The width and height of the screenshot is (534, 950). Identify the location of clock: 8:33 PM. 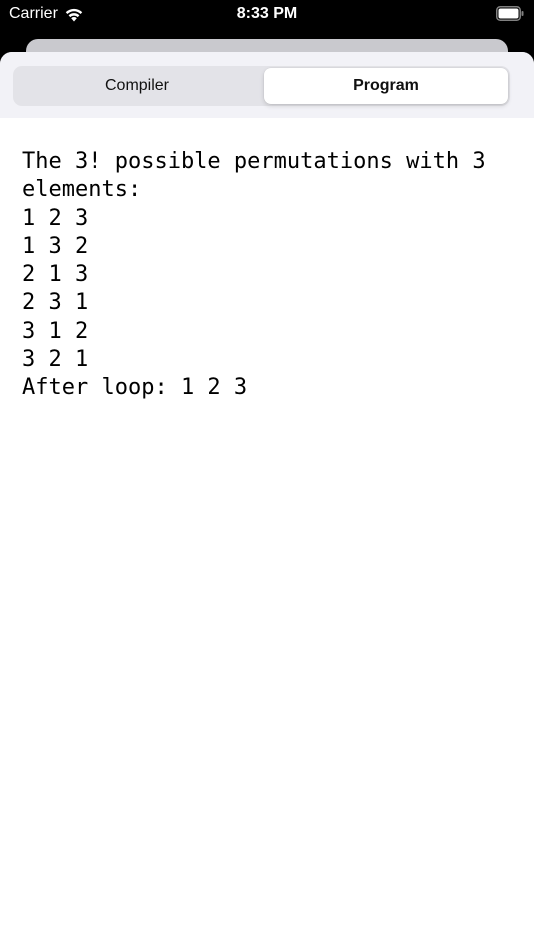
(267, 13).